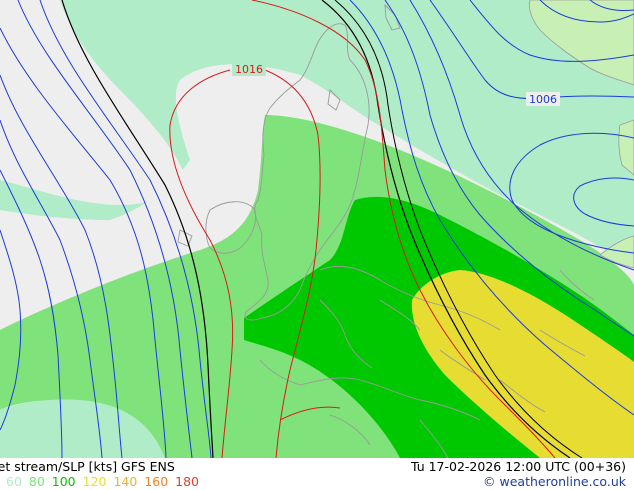 This screenshot has width=634, height=490. What do you see at coordinates (518, 466) in the screenshot?
I see `valid-time: Tu 17-02-2026 12:00 UTC (00+36)` at bounding box center [518, 466].